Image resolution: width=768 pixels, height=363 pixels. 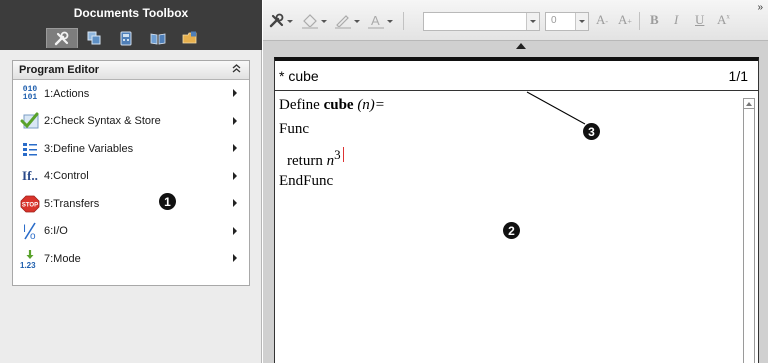 I want to click on program-editor-header: Program Editor, so click(x=131, y=70).